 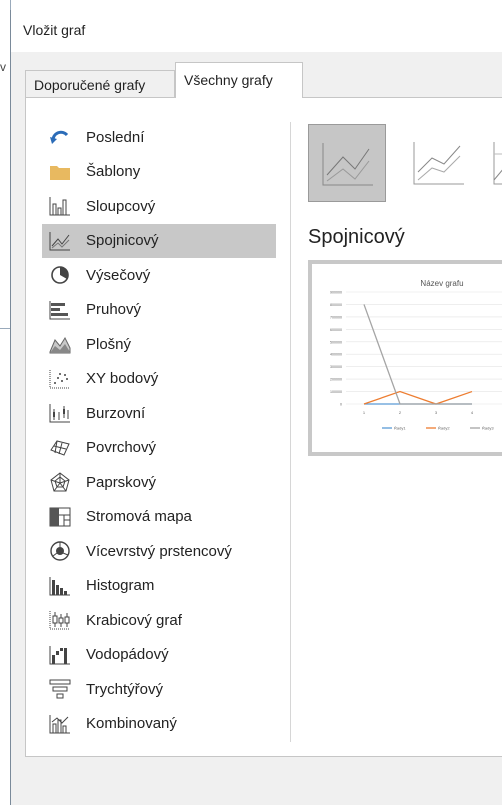 I want to click on recent-icon, so click(x=60, y=137).